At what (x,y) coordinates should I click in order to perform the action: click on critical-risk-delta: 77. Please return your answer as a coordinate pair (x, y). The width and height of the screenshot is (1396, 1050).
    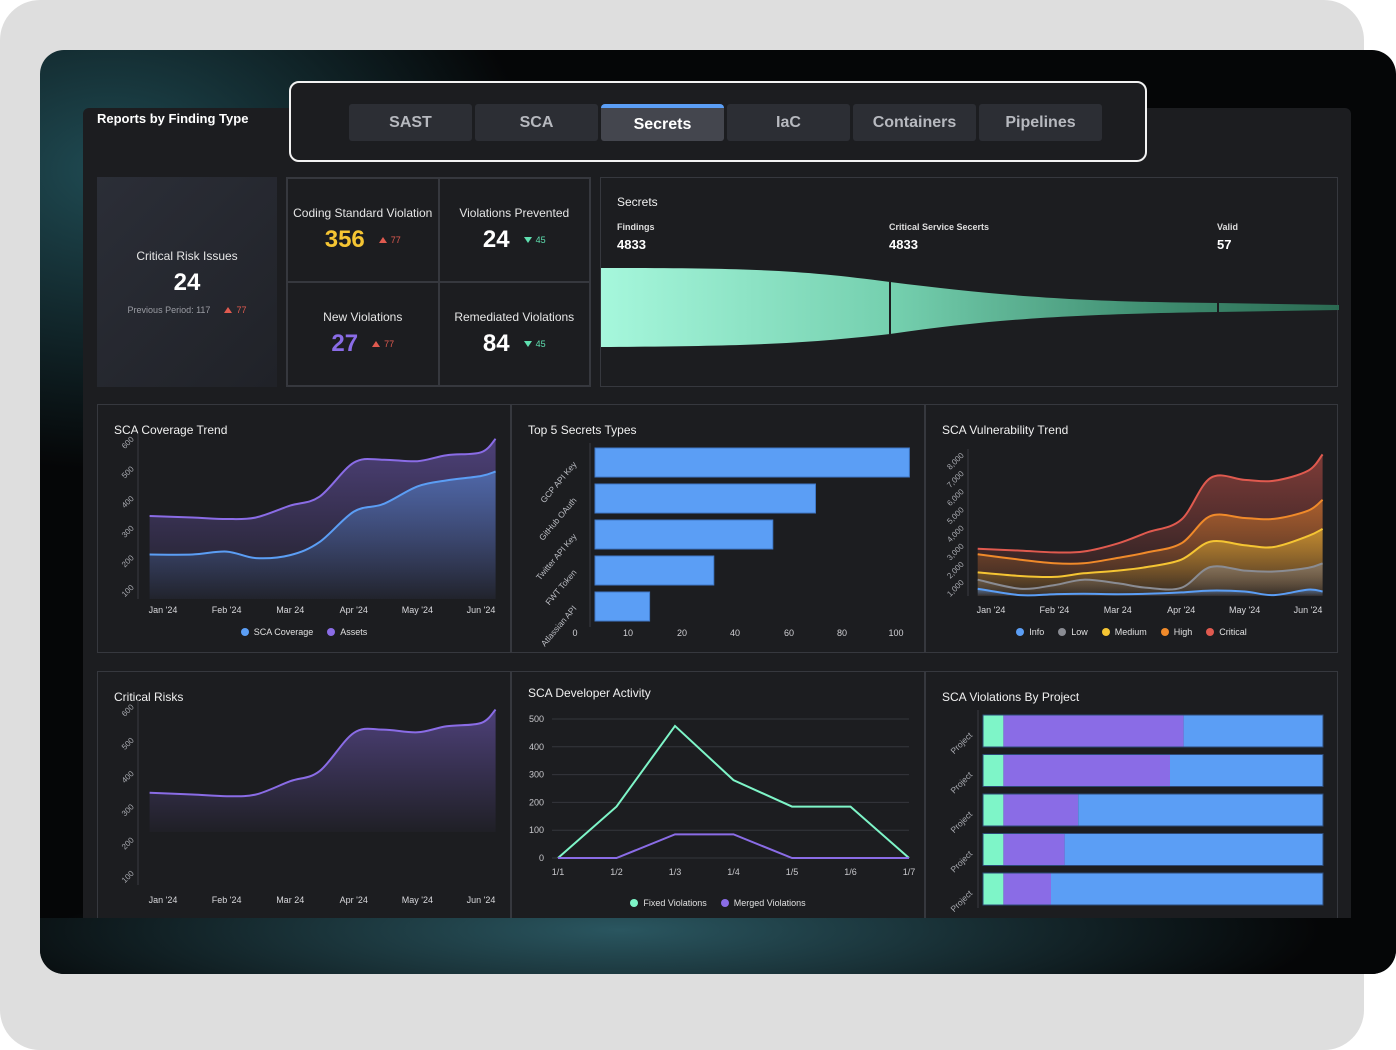
    Looking at the image, I should click on (241, 310).